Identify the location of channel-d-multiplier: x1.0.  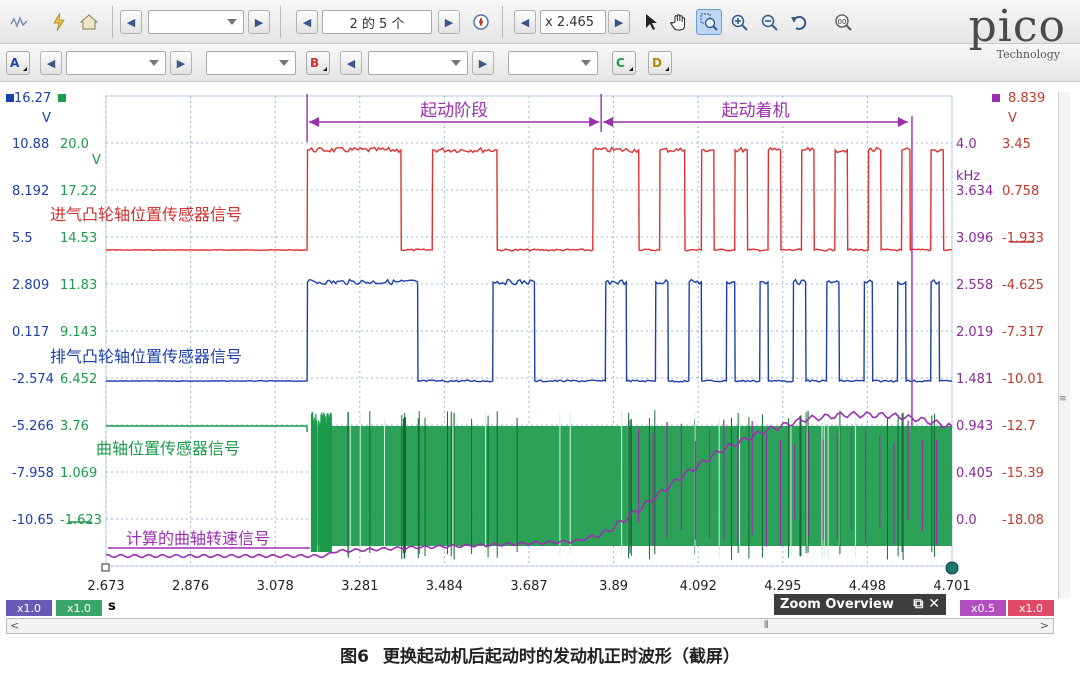
(1031, 608).